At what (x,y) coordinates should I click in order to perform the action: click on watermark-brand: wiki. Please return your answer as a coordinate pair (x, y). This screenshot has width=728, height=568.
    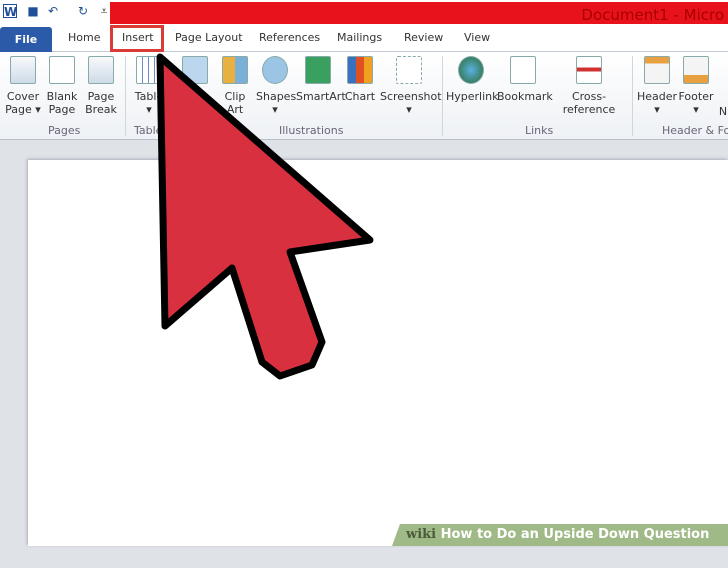
    Looking at the image, I should click on (421, 534).